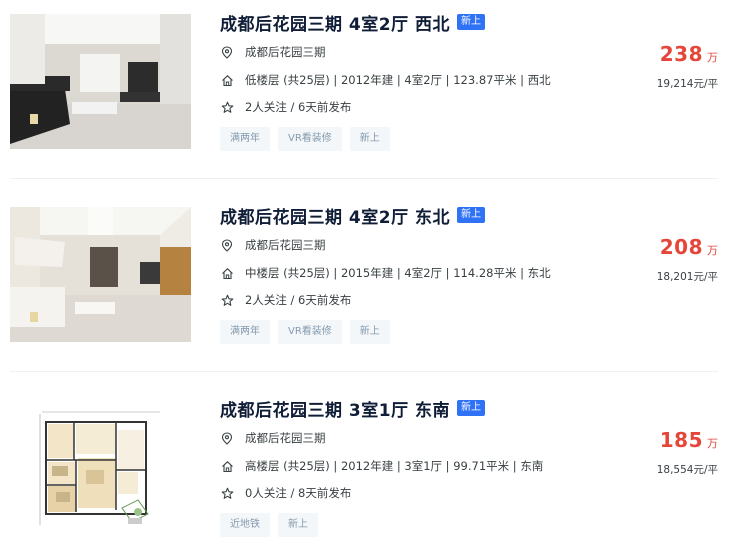 The height and width of the screenshot is (549, 740). What do you see at coordinates (335, 408) in the screenshot?
I see `listing-title: 成都后花园三期 3室1厅 东南` at bounding box center [335, 408].